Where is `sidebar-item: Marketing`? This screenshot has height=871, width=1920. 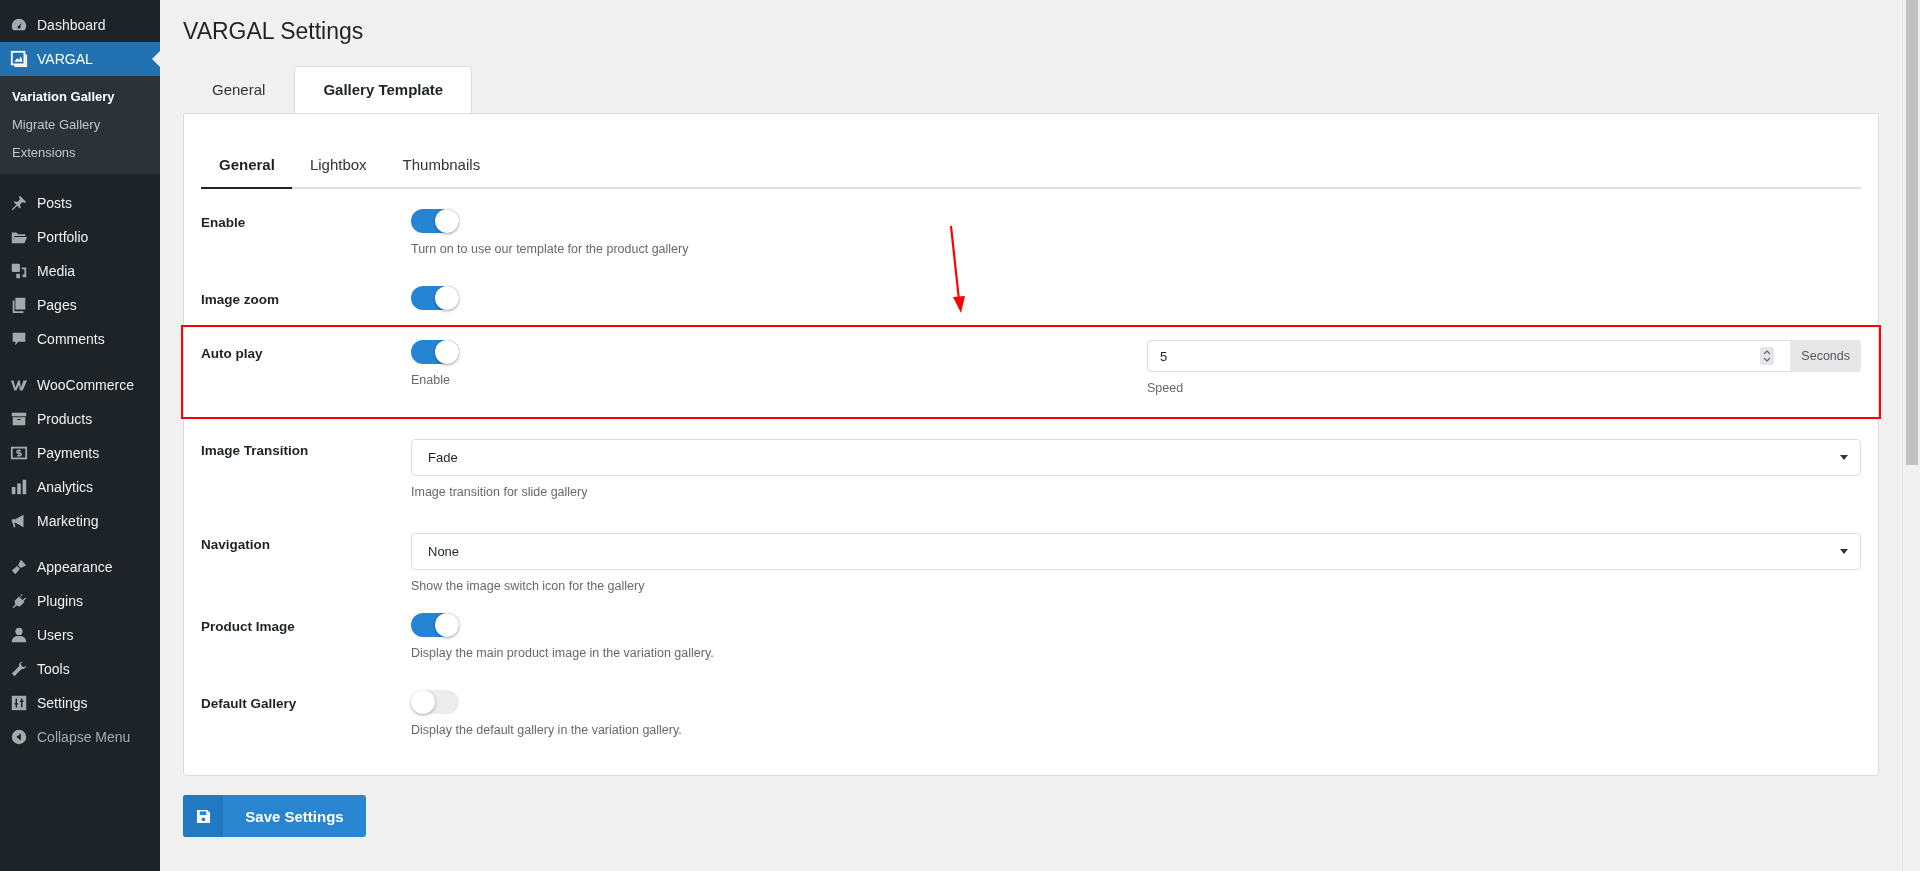
sidebar-item: Marketing is located at coordinates (80, 521).